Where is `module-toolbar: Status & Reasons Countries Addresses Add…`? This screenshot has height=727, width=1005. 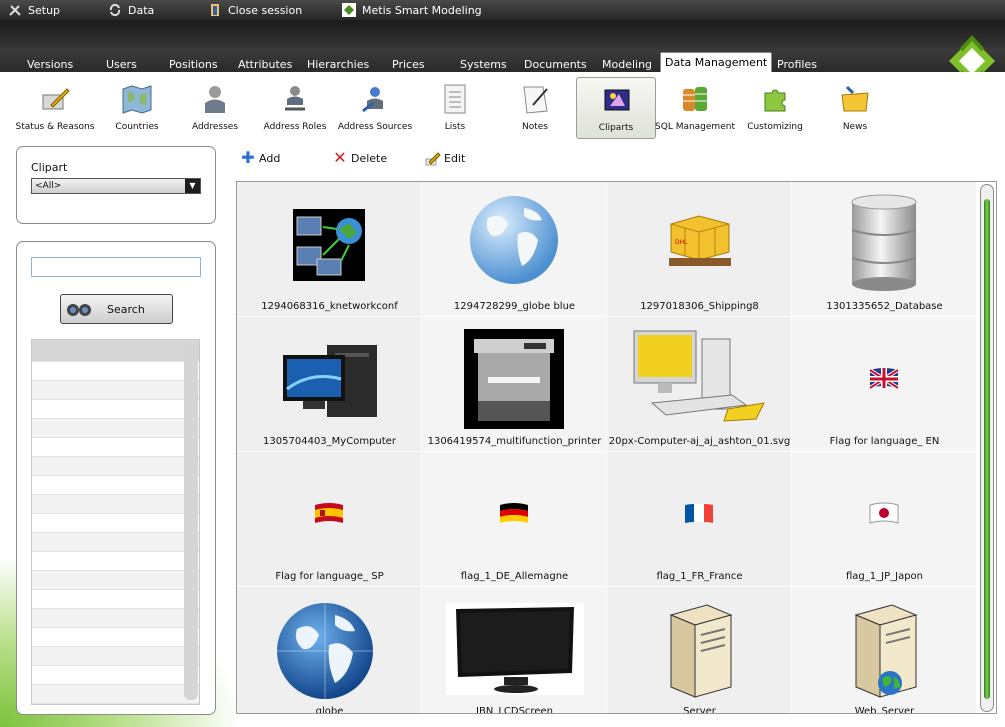
module-toolbar: Status & Reasons Countries Addresses Add… is located at coordinates (502, 107).